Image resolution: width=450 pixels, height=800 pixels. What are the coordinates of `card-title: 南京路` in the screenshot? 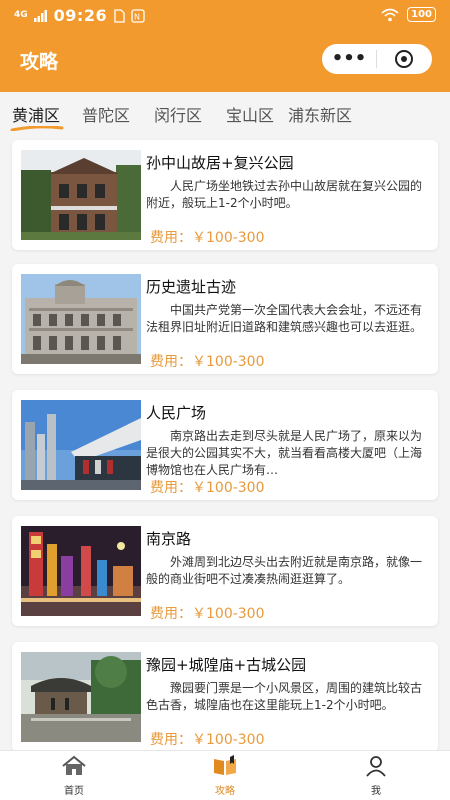 It's located at (169, 539).